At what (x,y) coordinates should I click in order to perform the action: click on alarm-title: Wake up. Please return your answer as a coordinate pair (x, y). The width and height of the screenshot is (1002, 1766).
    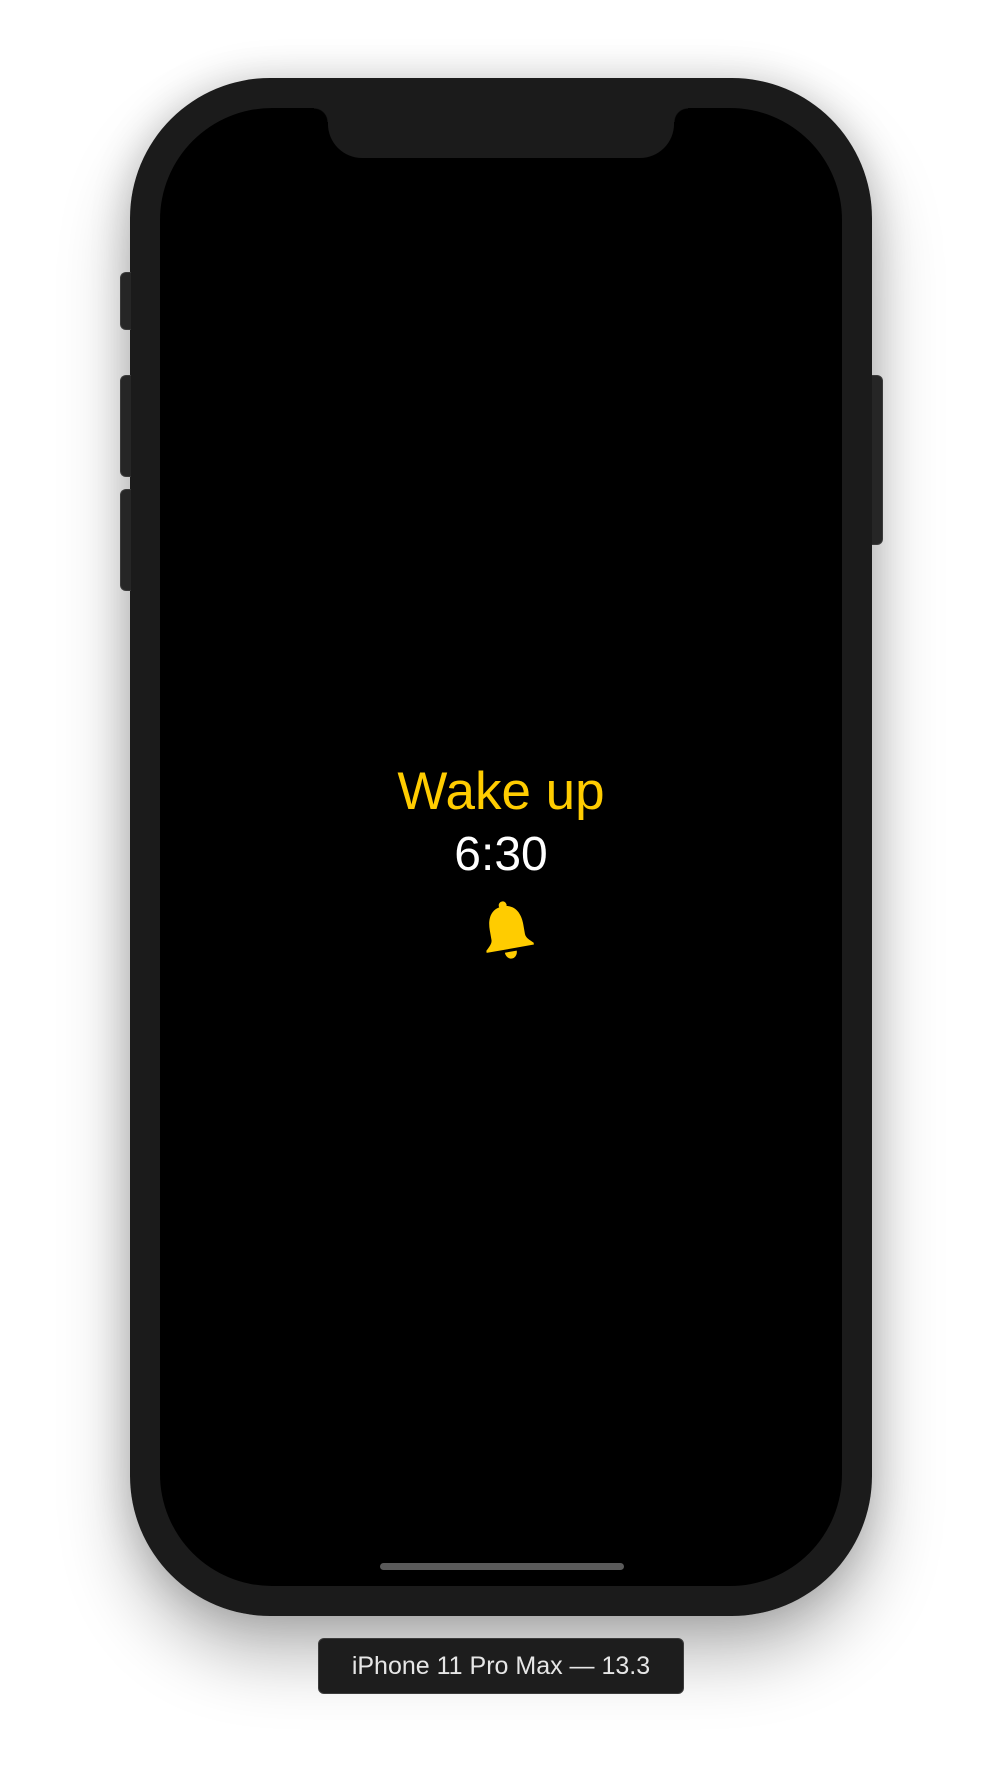
    Looking at the image, I should click on (501, 791).